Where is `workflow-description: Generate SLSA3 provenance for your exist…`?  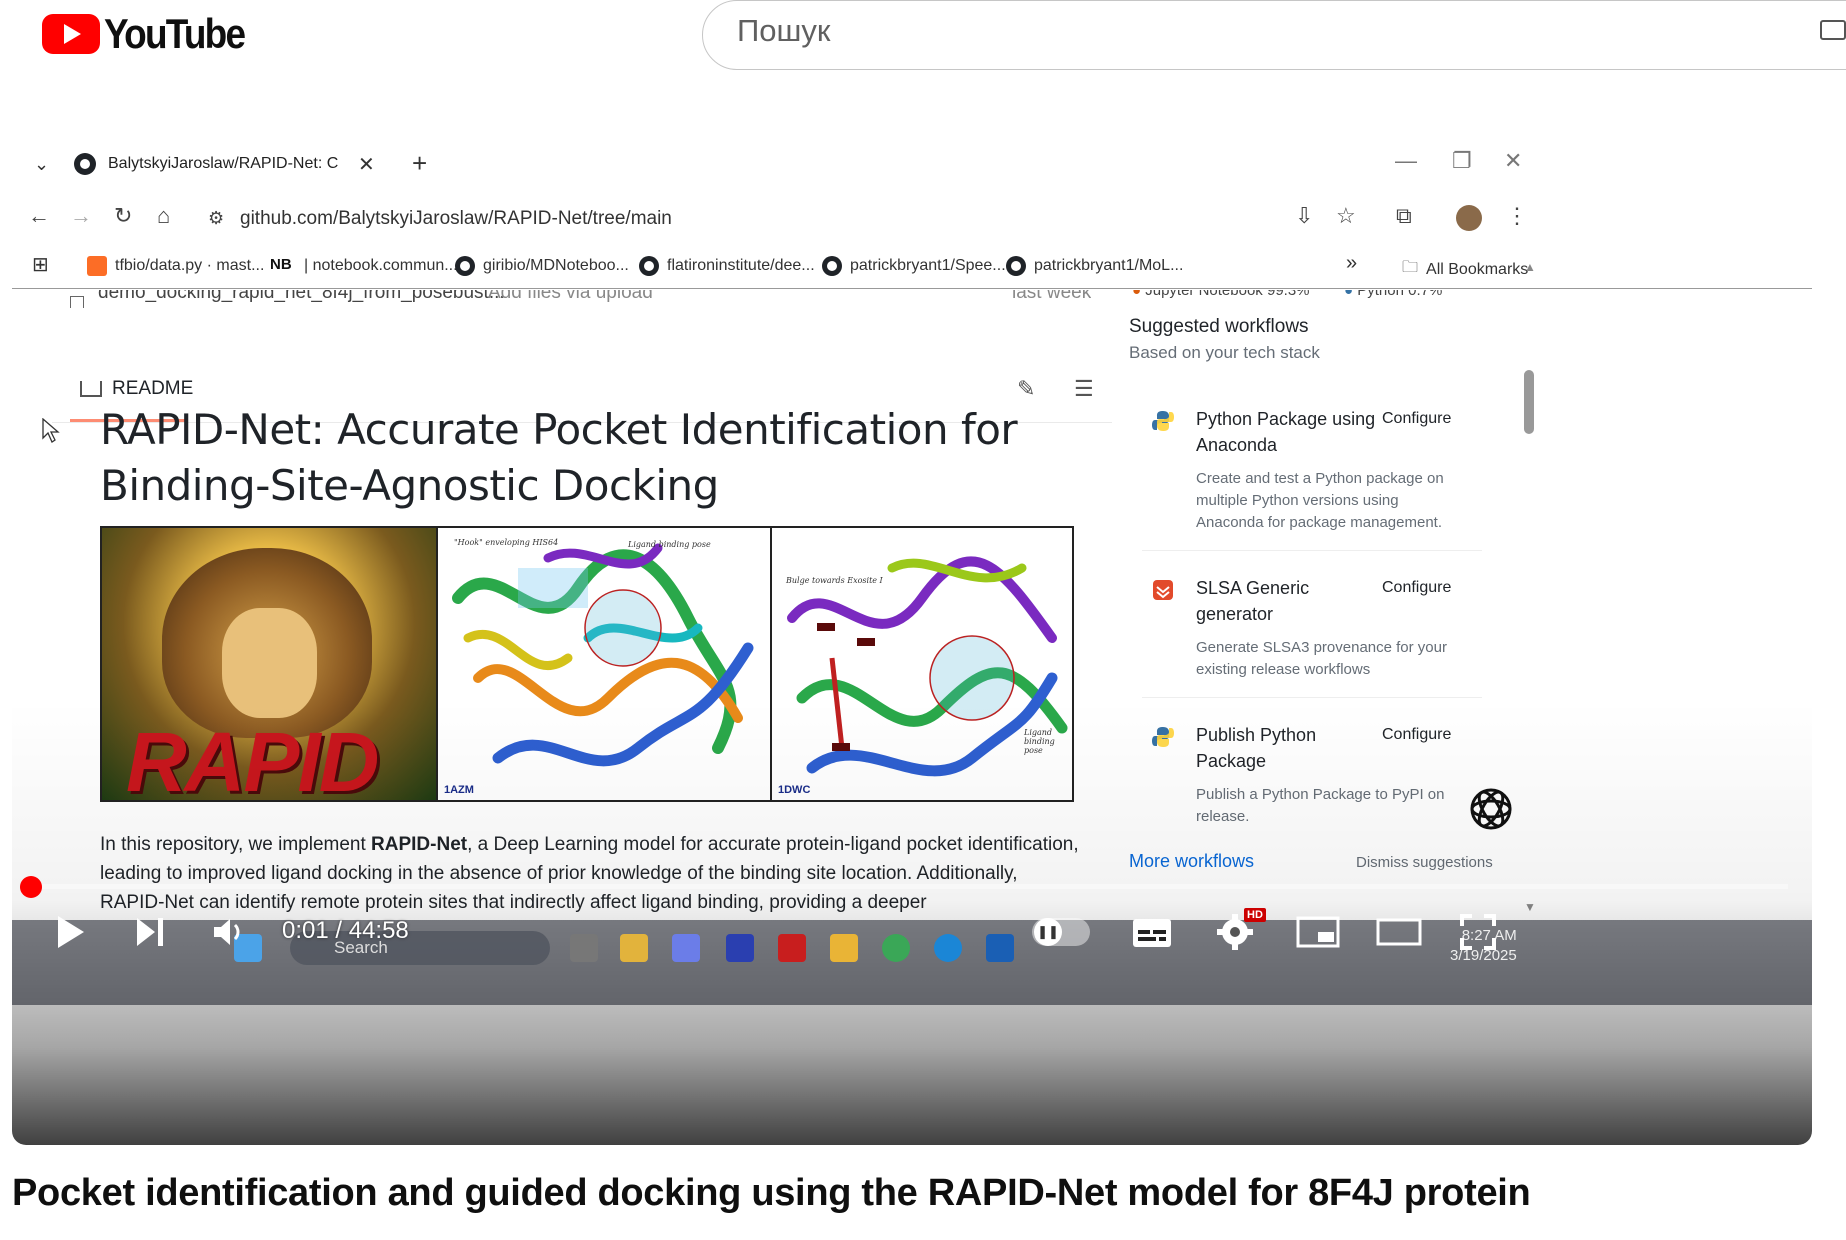
workflow-description: Generate SLSA3 provenance for your exist… is located at coordinates (1321, 658).